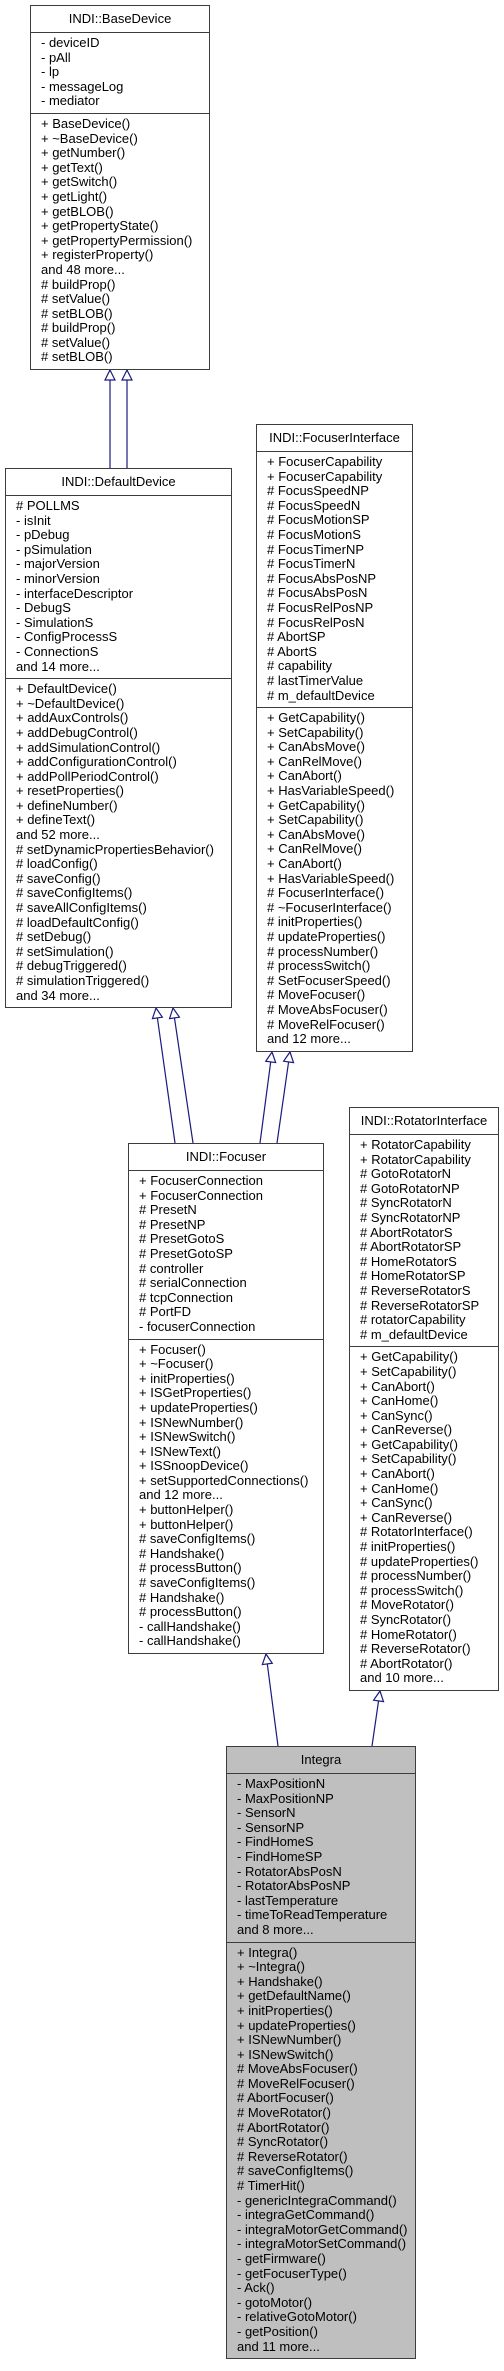 This screenshot has height=2371, width=504. Describe the element at coordinates (54, 549) in the screenshot. I see `member-item: - pSimulation` at that location.